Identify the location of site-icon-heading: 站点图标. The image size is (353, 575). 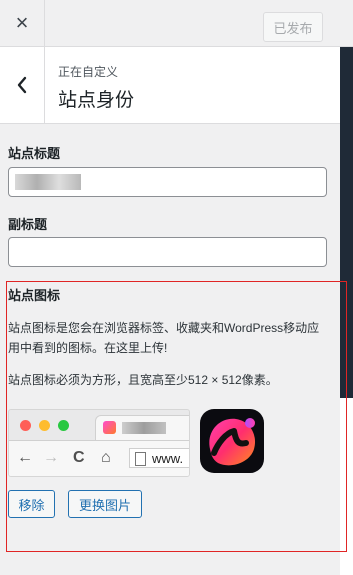
(34, 295).